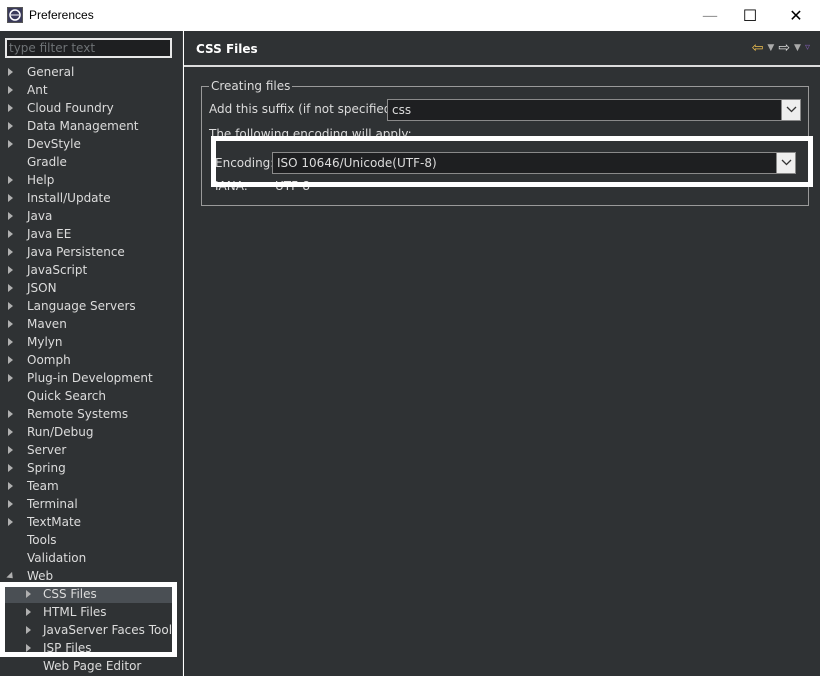 This screenshot has height=676, width=820. What do you see at coordinates (770, 48) in the screenshot?
I see `back-dropdown-icon: ▼` at bounding box center [770, 48].